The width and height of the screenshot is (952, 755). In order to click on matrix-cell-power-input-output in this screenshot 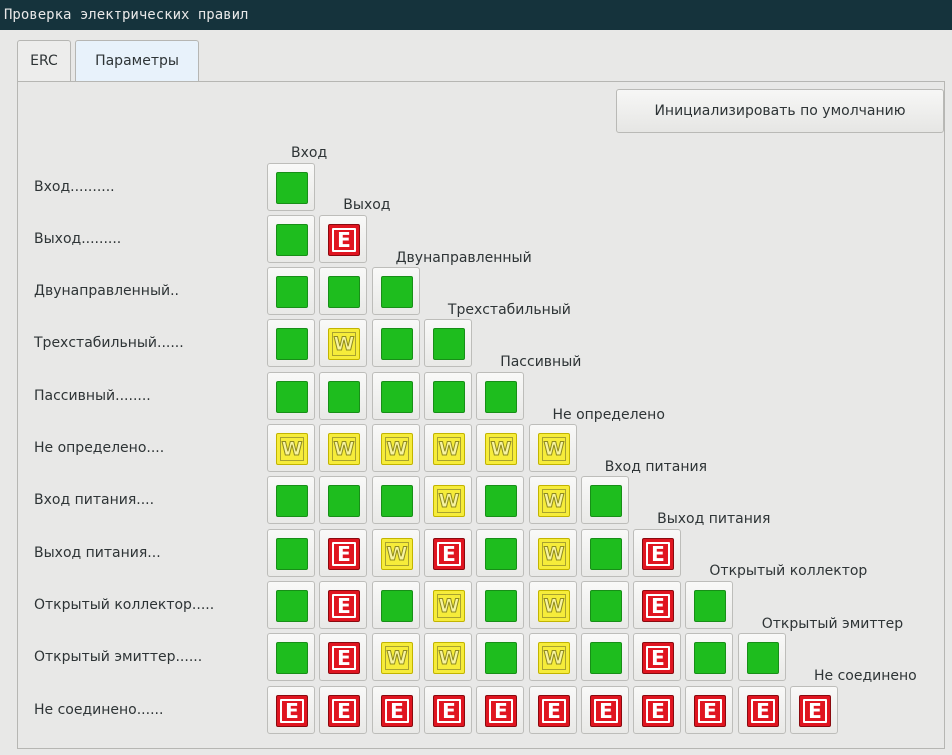, I will do `click(343, 500)`.